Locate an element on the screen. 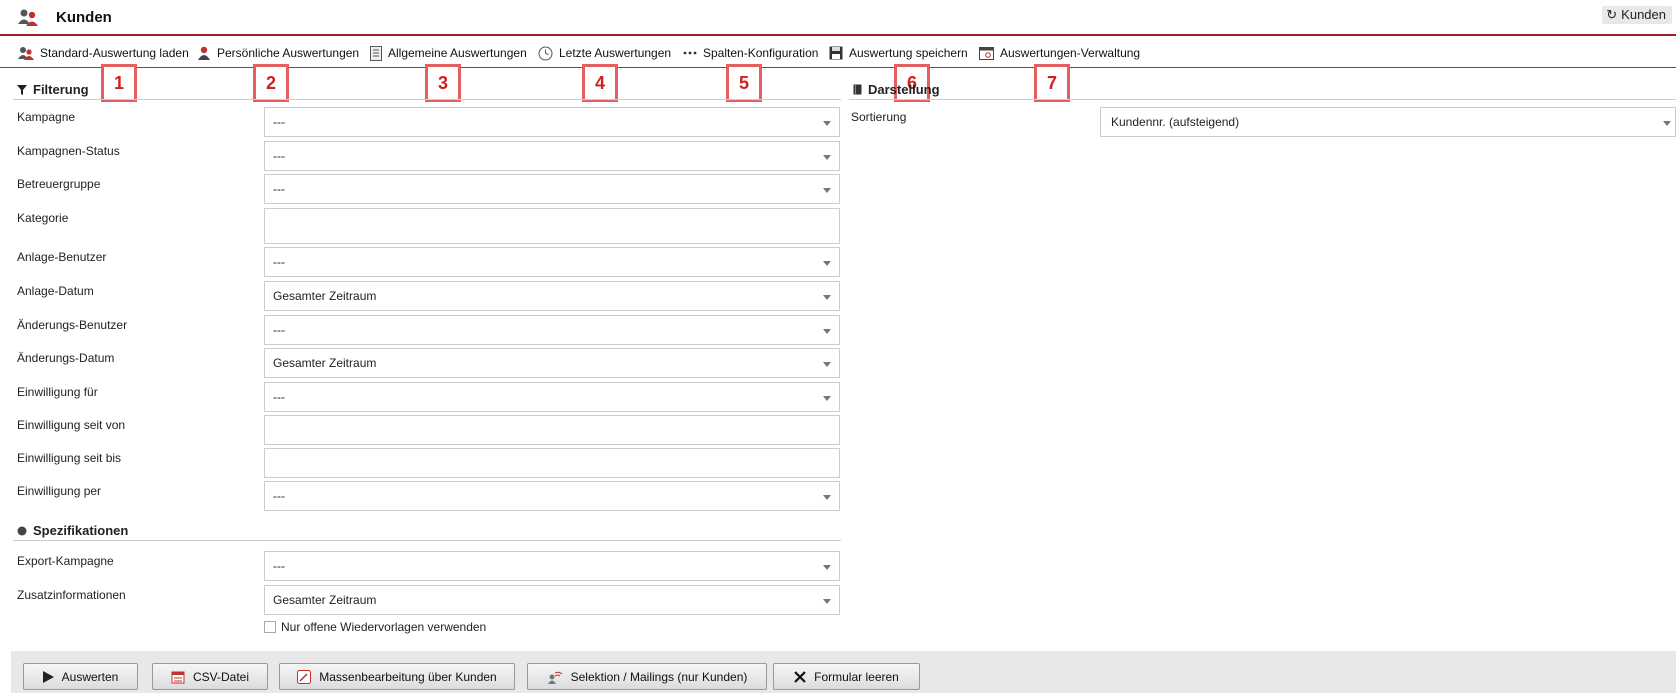 This screenshot has width=1676, height=693. label-einwilligung-per: Einwilligung per is located at coordinates (59, 491).